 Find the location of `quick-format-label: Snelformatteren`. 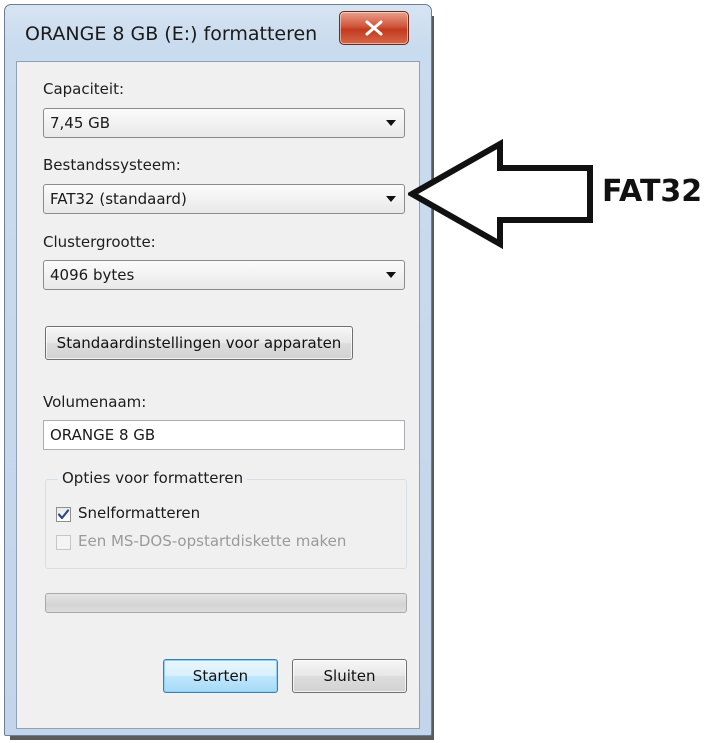

quick-format-label: Snelformatteren is located at coordinates (139, 513).